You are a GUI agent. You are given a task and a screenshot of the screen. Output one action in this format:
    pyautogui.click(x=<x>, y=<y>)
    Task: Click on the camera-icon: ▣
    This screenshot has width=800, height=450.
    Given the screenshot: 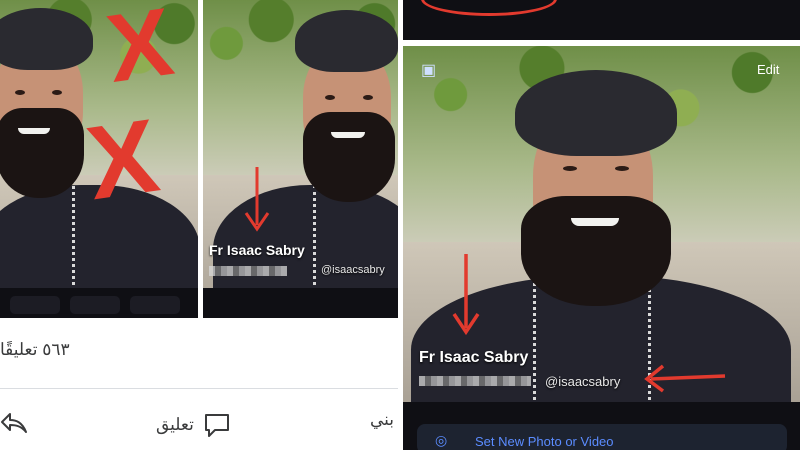 What is the action you would take?
    pyautogui.click(x=429, y=70)
    